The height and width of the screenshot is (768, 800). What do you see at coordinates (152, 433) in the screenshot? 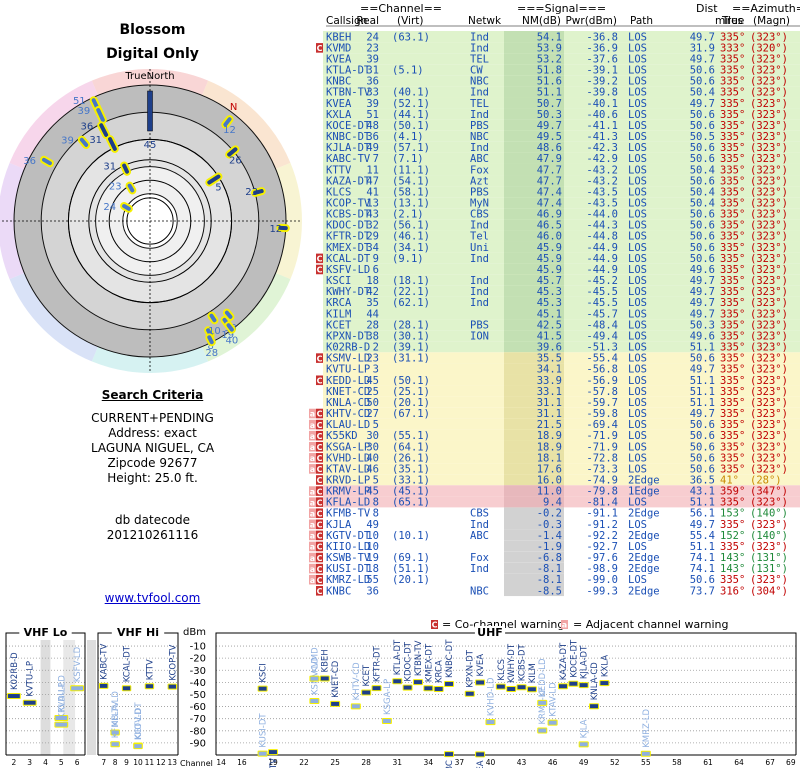
I see `criteria-address: Address: exact` at bounding box center [152, 433].